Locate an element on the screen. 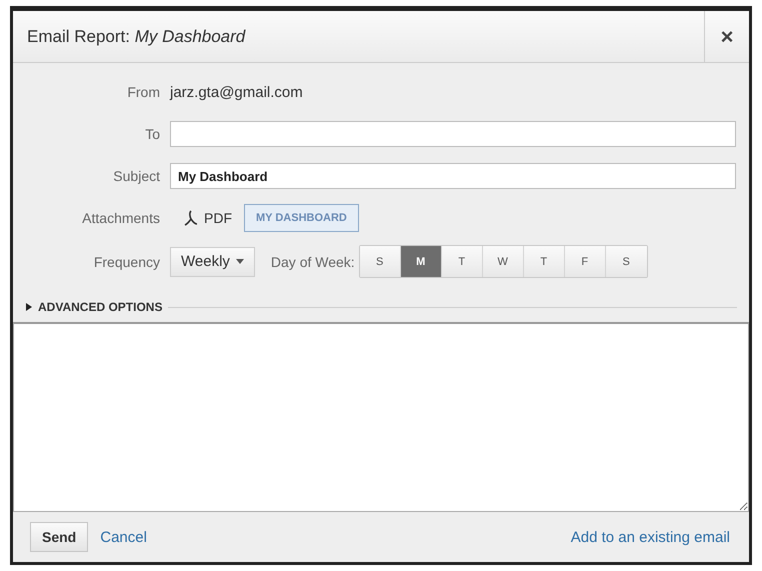  frequency-dropdown: Weekly is located at coordinates (212, 261).